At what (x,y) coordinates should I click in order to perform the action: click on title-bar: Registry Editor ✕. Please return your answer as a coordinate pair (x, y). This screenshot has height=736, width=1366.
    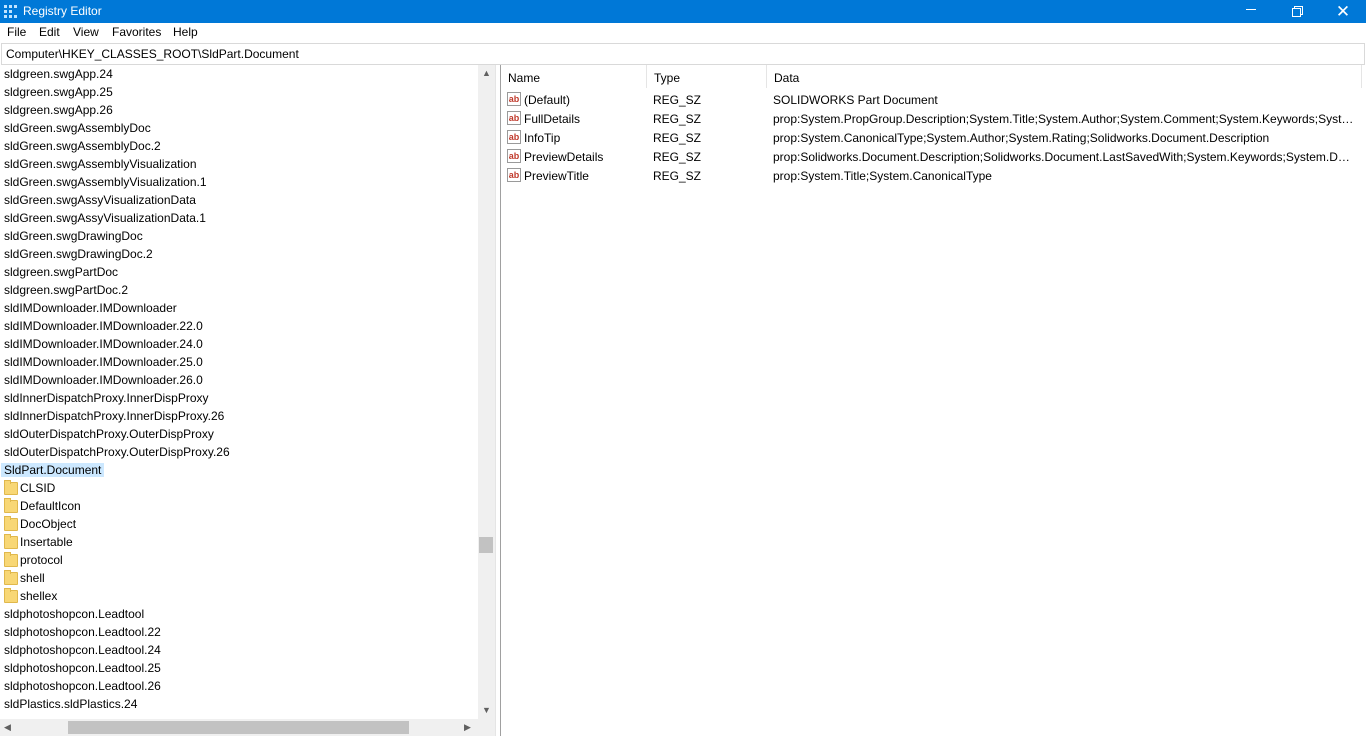
    Looking at the image, I should click on (683, 11).